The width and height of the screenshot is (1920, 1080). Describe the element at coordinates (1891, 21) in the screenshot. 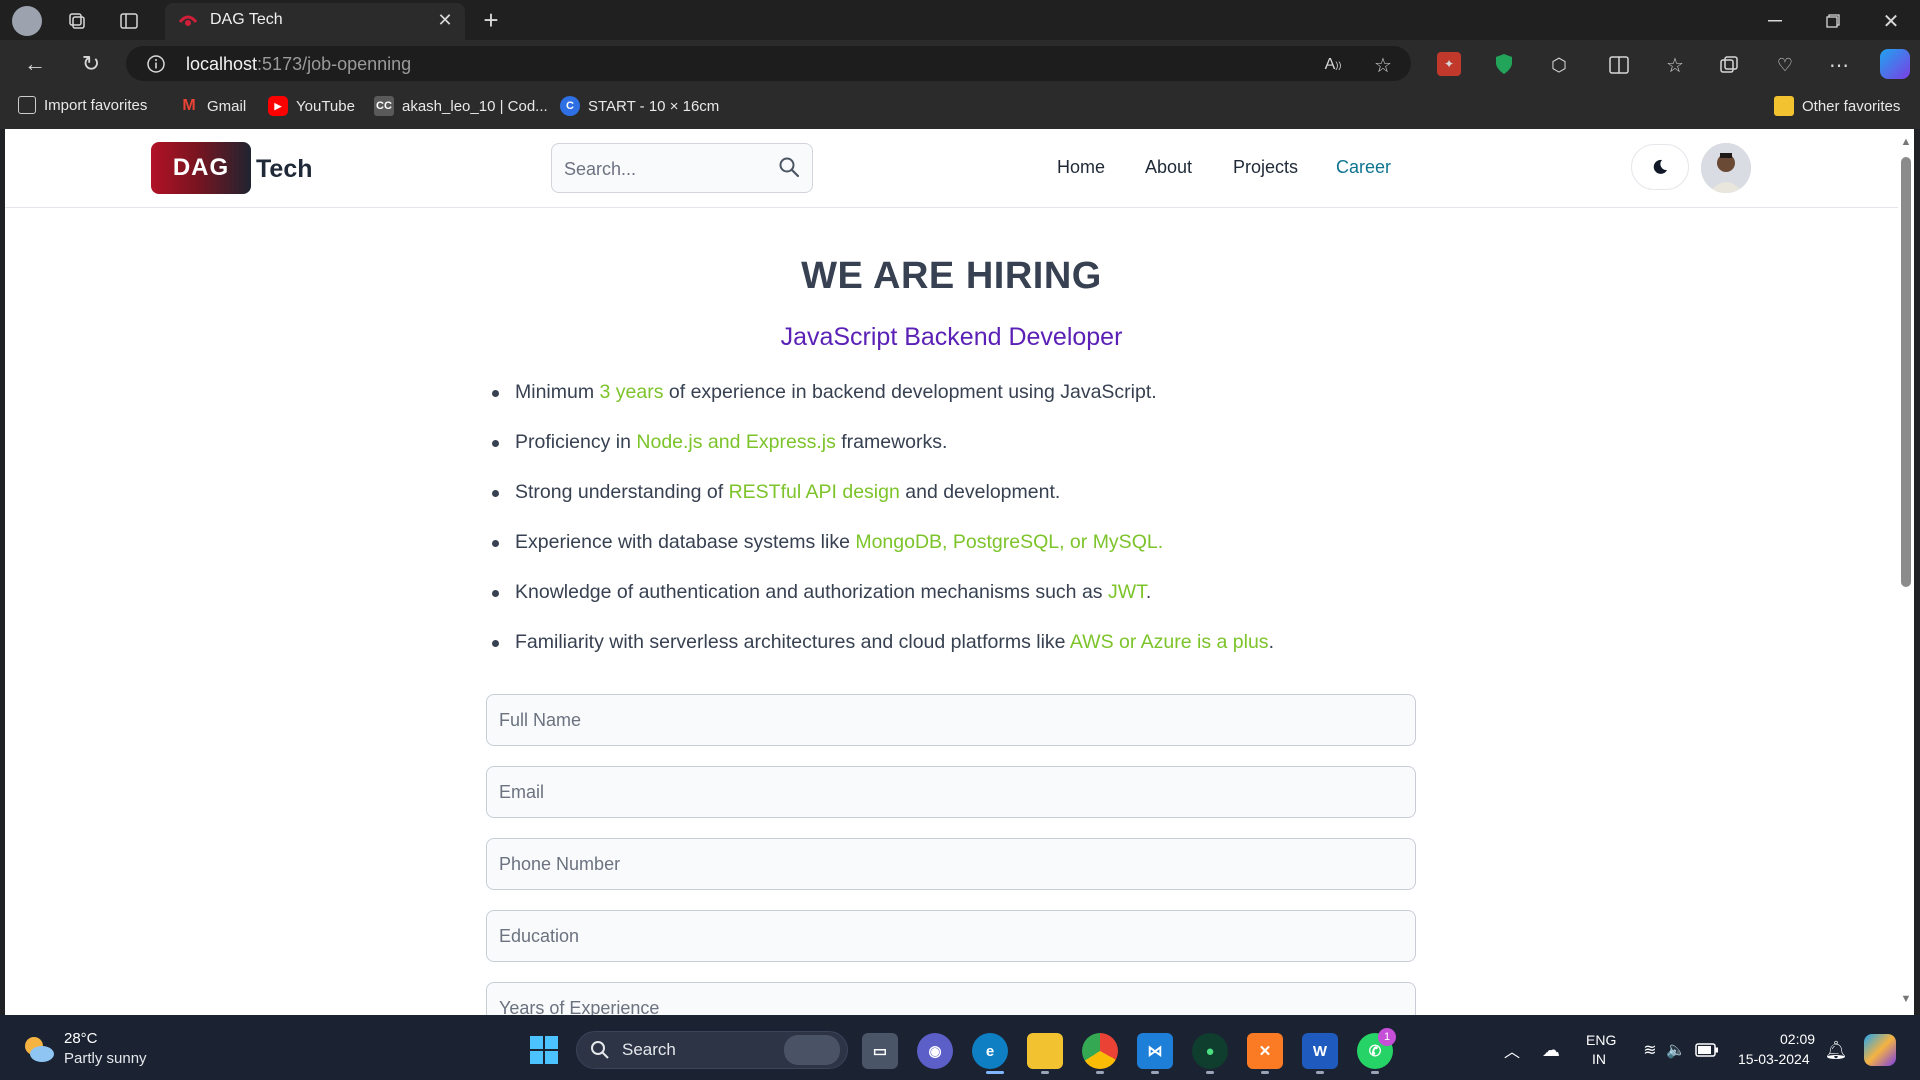

I see `close-window-icon: ✕` at that location.